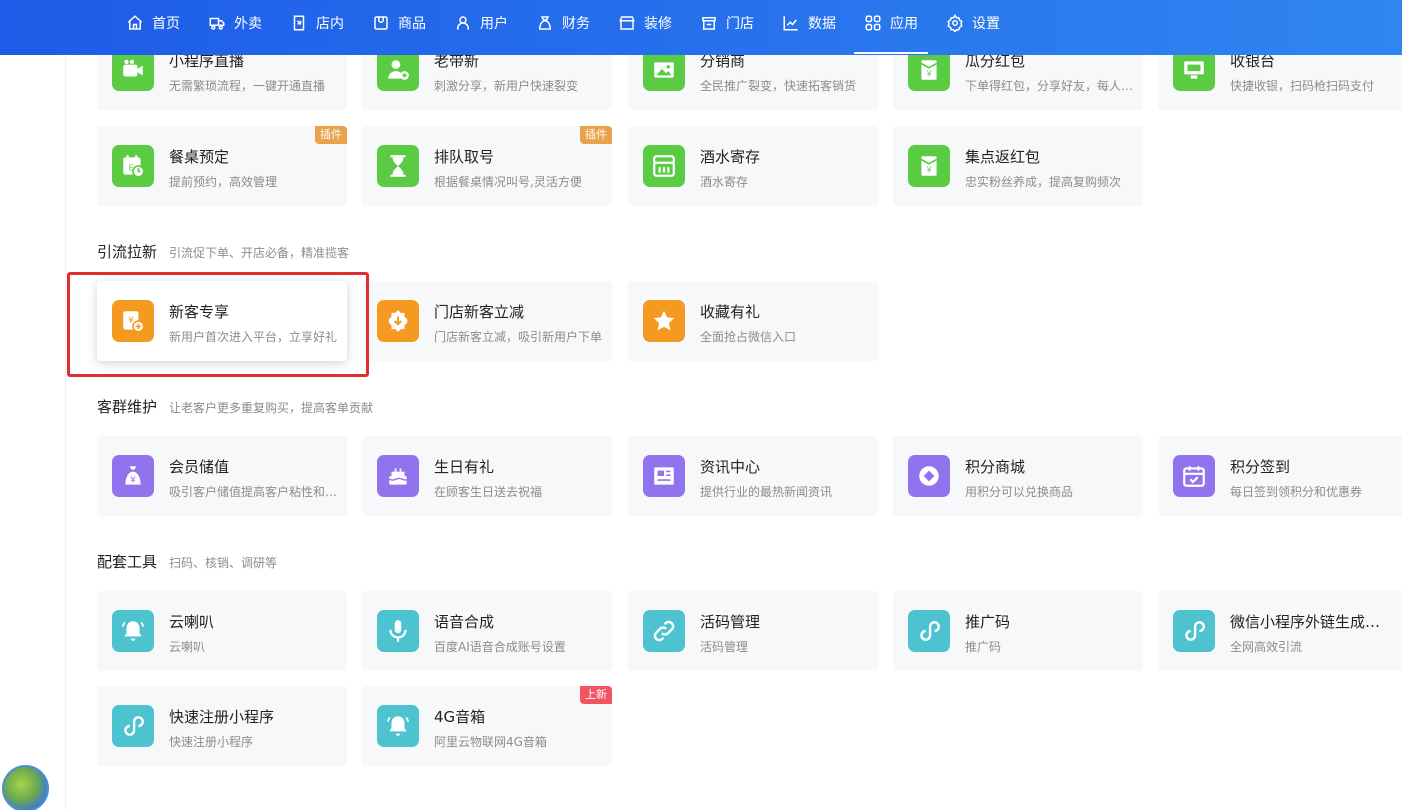  Describe the element at coordinates (645, 22) in the screenshot. I see `nav-decorate: 装修` at that location.